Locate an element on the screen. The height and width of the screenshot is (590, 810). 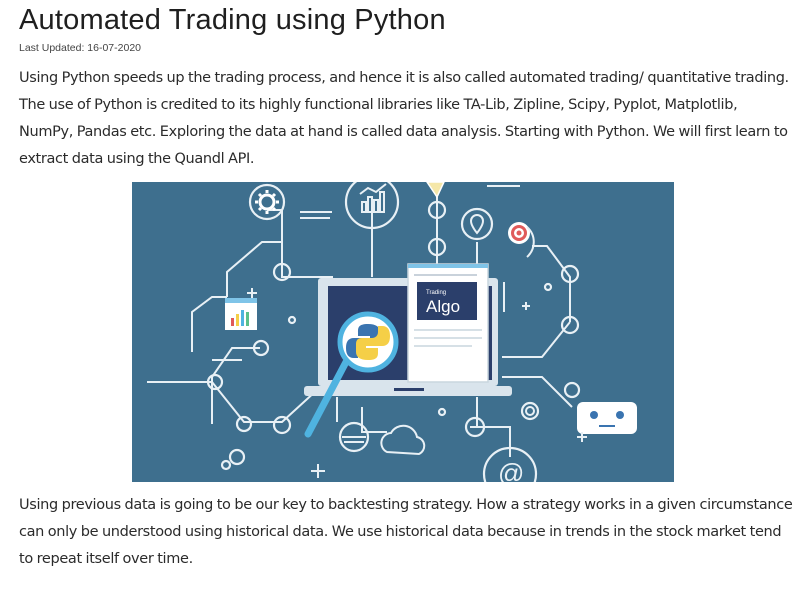
location-pin-icon is located at coordinates (477, 224).